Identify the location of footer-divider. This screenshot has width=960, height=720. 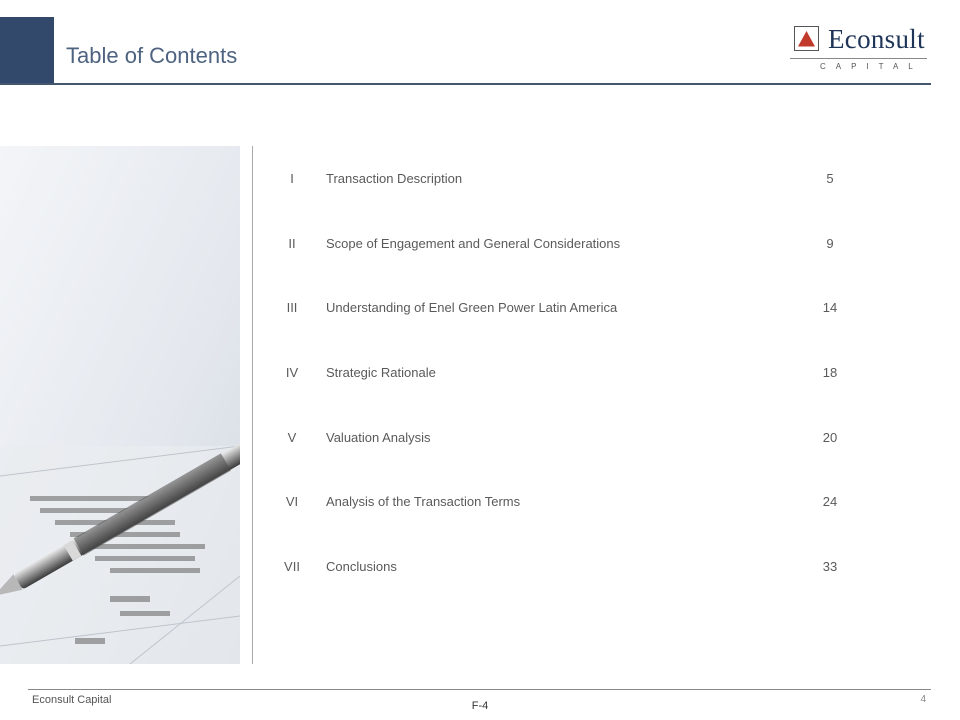
(479, 689).